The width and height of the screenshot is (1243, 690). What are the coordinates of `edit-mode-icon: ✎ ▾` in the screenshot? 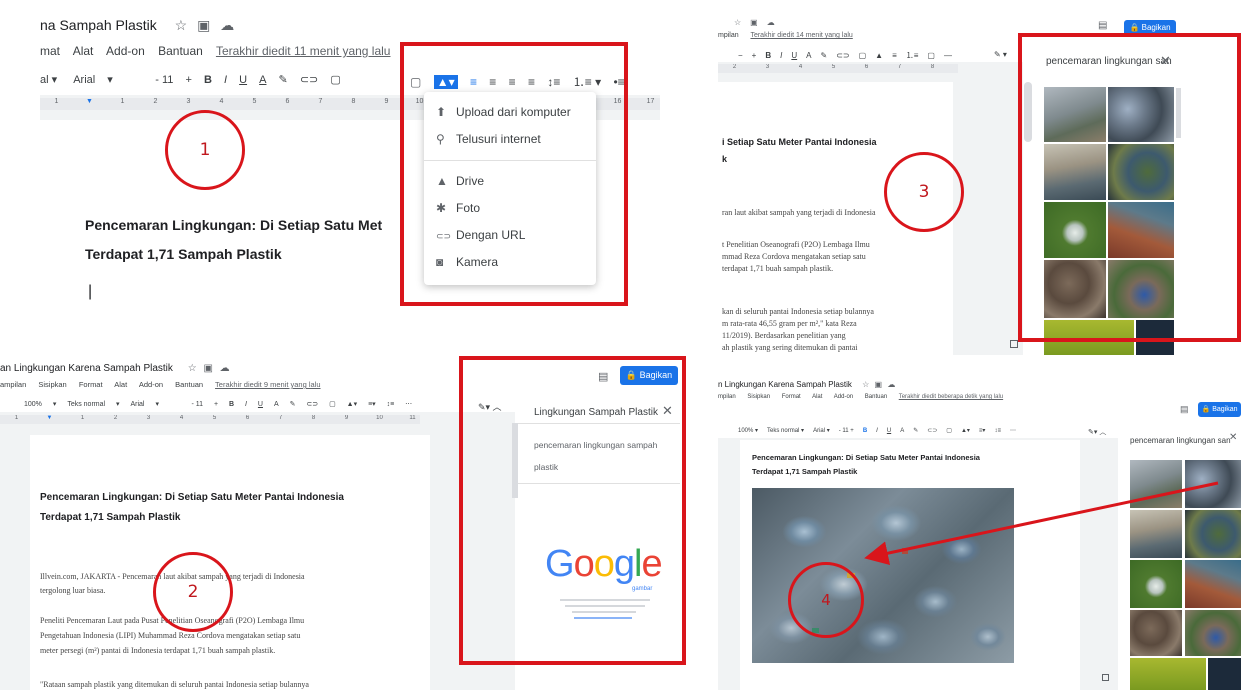 It's located at (1000, 54).